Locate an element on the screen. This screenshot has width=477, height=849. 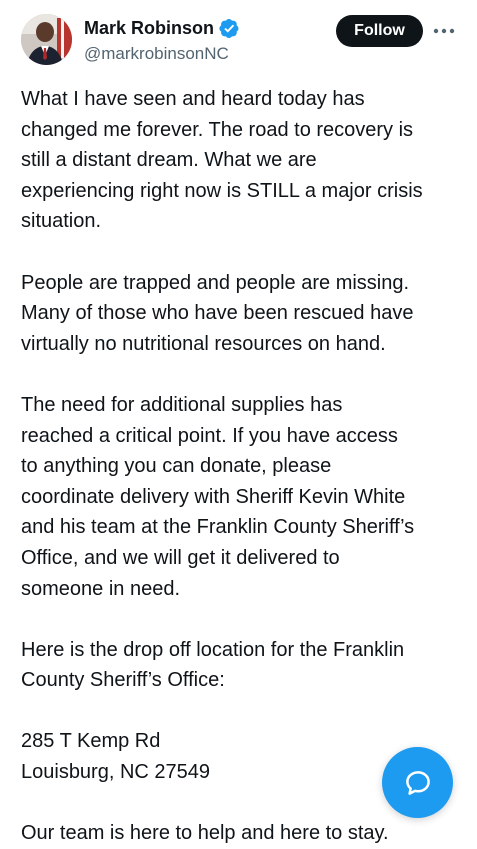
profile-photo-icon is located at coordinates (46, 39).